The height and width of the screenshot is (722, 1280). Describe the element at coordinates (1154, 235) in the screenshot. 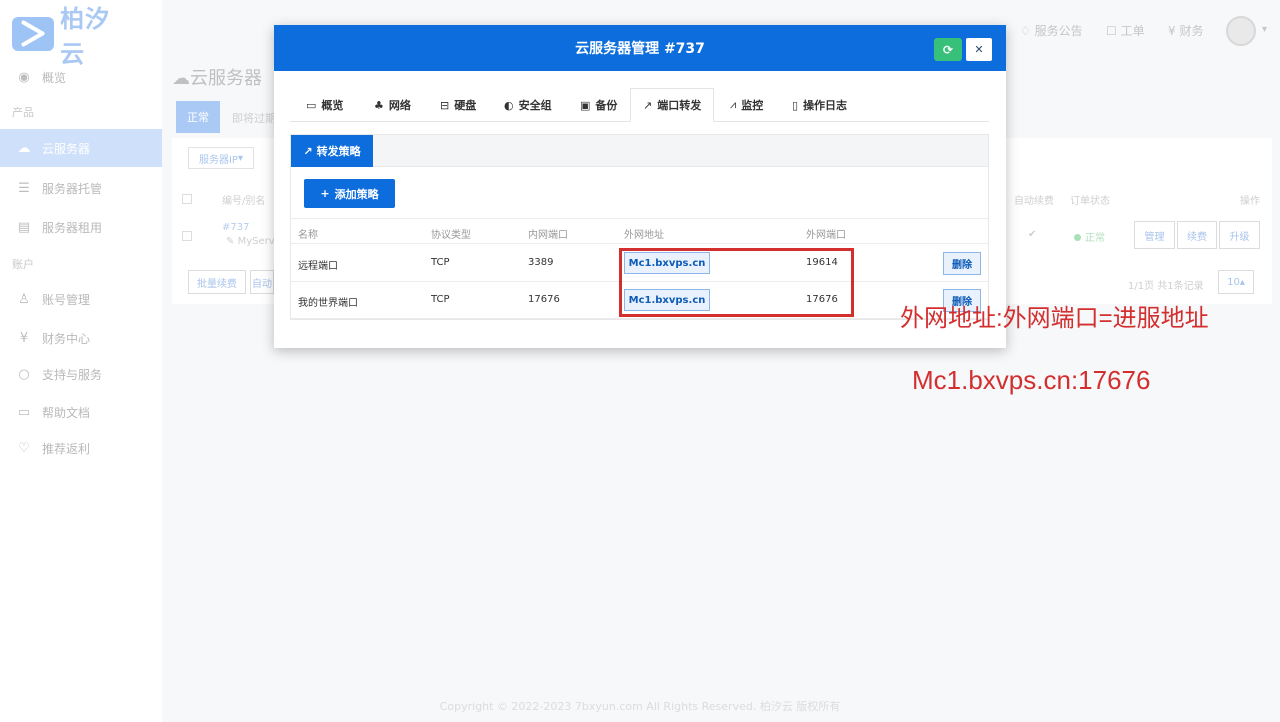

I see `manage-button: 管理` at that location.